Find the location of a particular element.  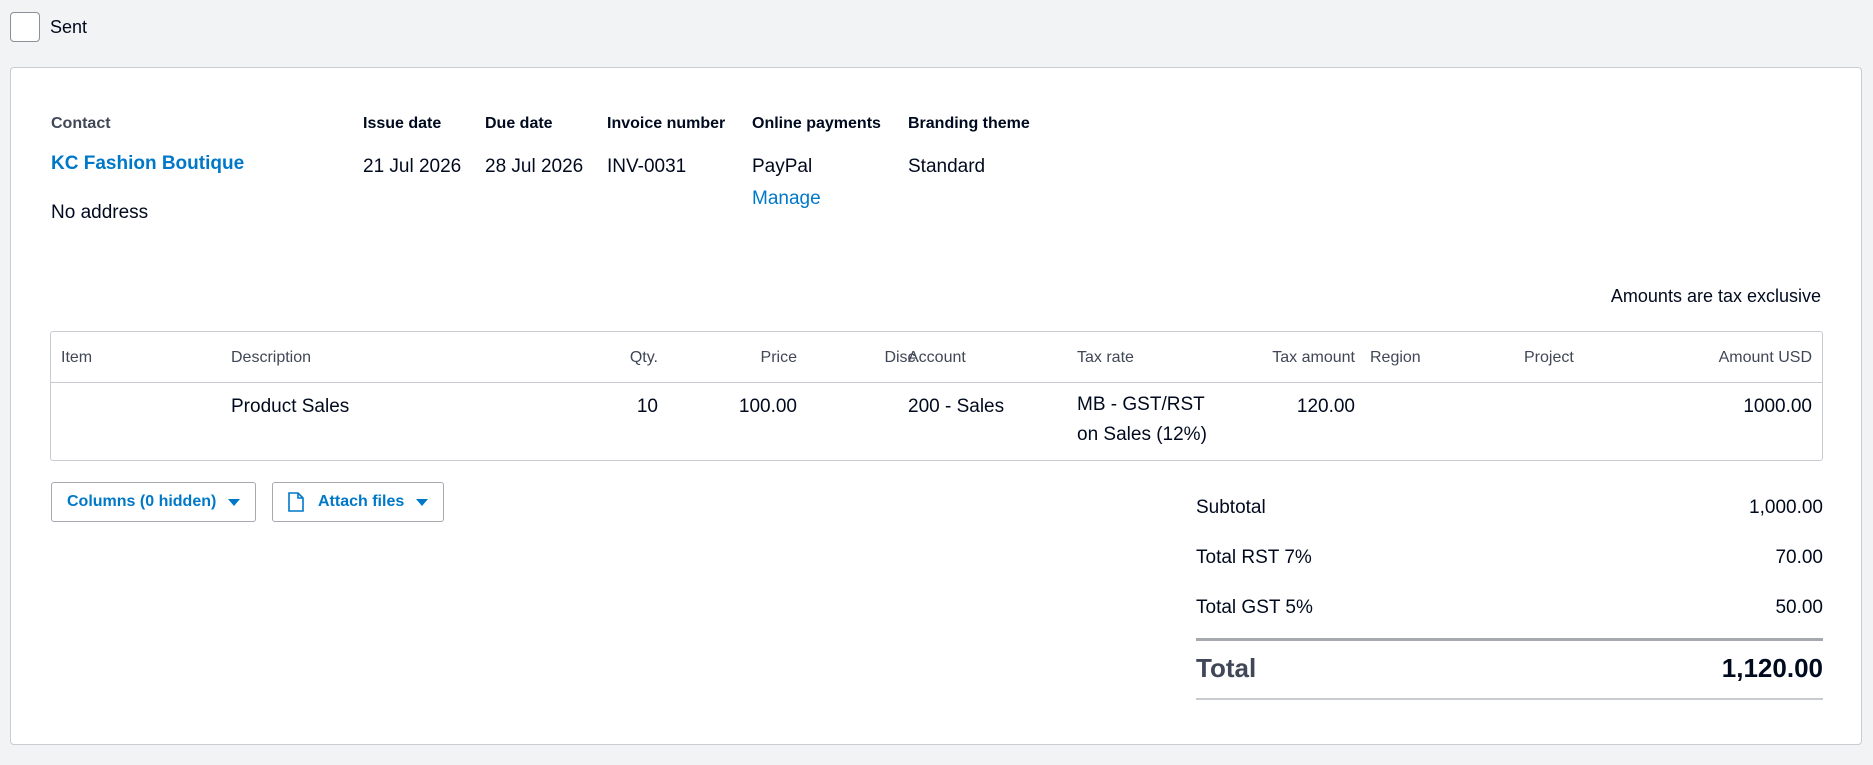

subtotal-value: 1,000.00 is located at coordinates (1786, 507).